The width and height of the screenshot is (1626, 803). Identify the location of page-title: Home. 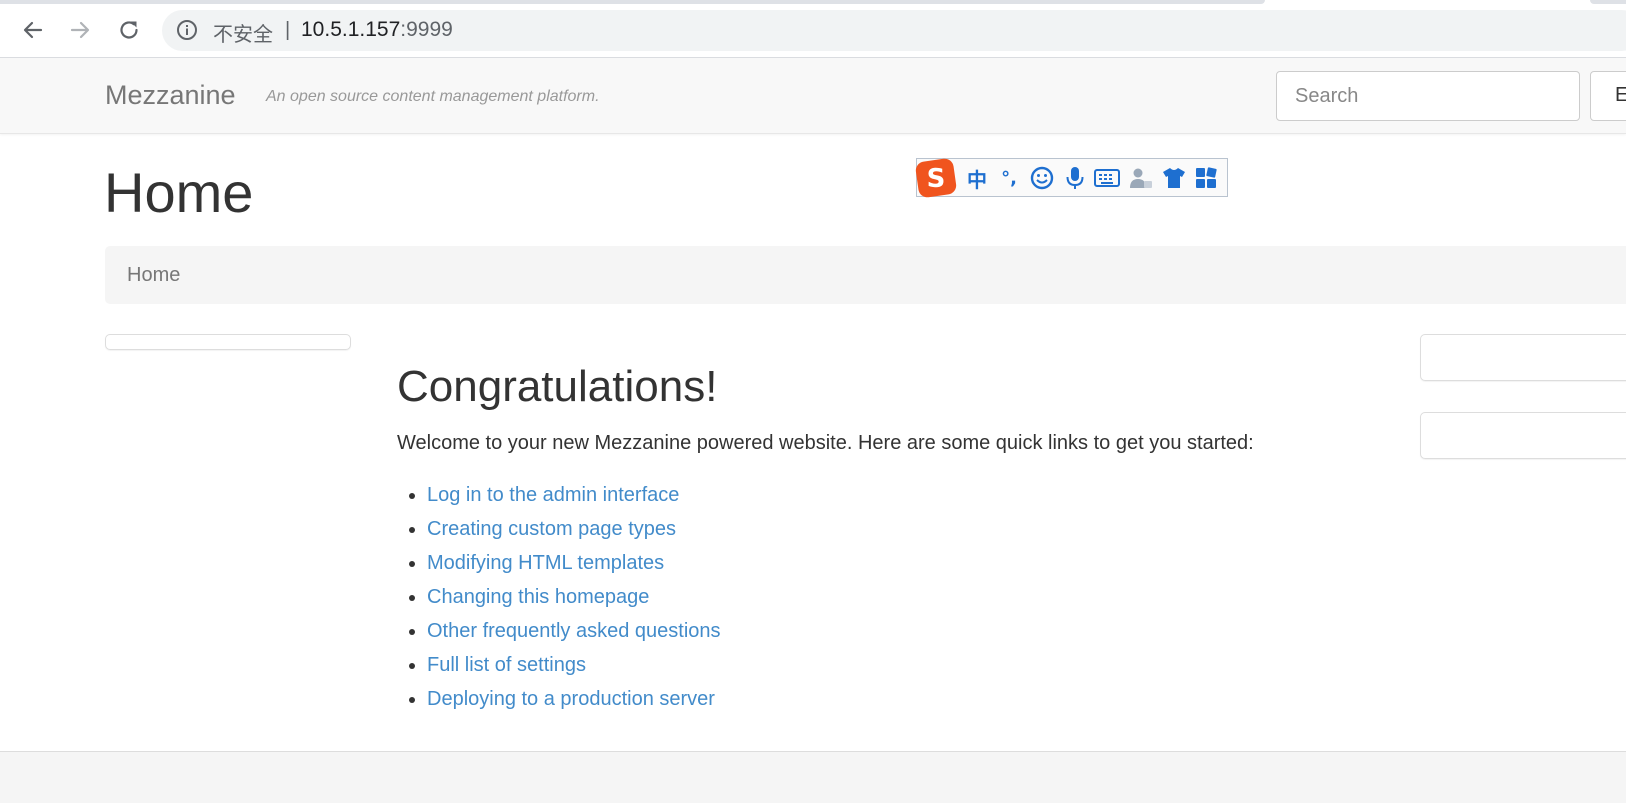
(179, 192).